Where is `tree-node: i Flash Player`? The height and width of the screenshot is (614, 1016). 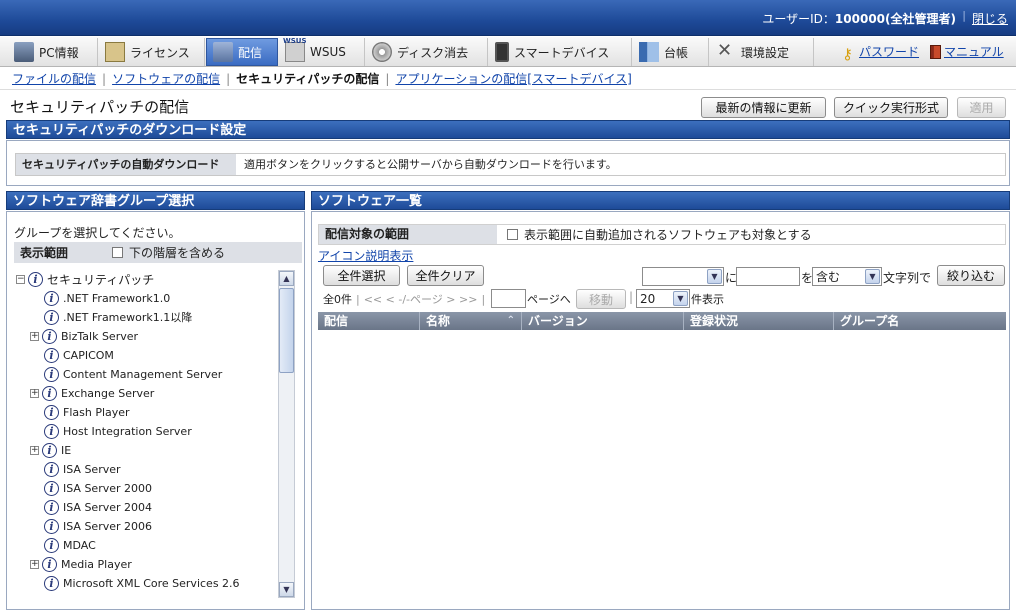
tree-node: i Flash Player is located at coordinates (87, 412).